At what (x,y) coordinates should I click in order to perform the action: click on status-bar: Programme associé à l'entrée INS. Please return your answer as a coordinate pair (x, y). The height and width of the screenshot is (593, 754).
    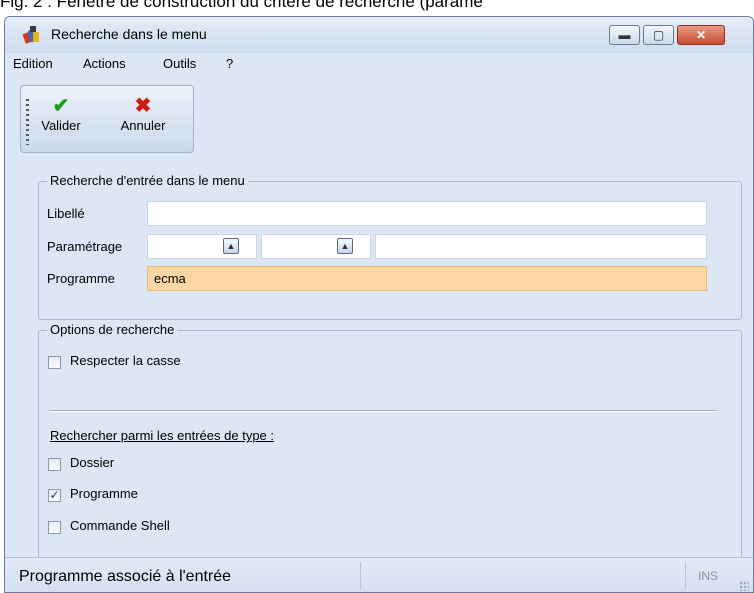
    Looking at the image, I should click on (379, 574).